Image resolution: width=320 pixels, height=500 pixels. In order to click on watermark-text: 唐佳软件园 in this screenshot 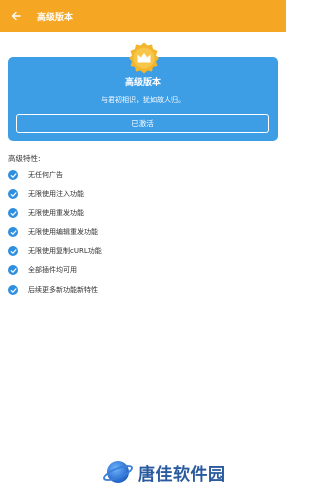, I will do `click(182, 474)`.